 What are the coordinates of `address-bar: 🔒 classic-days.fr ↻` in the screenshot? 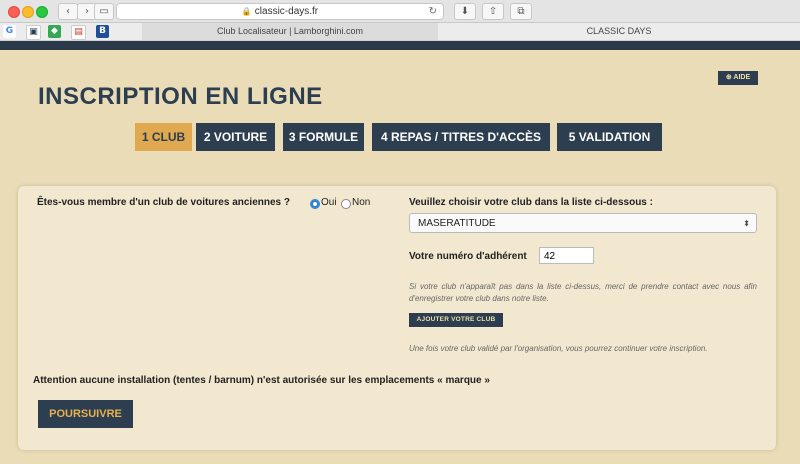 It's located at (280, 11).